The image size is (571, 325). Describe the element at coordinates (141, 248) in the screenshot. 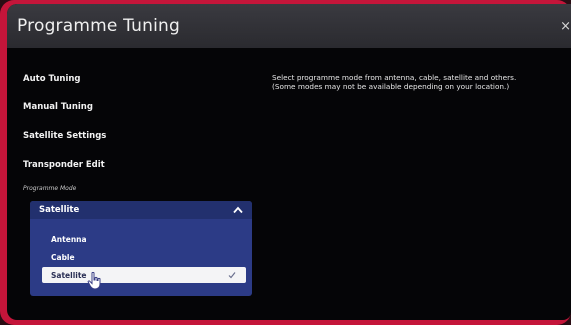

I see `programme-mode-dropdown: Satellite Antenna Cable Satellite` at that location.